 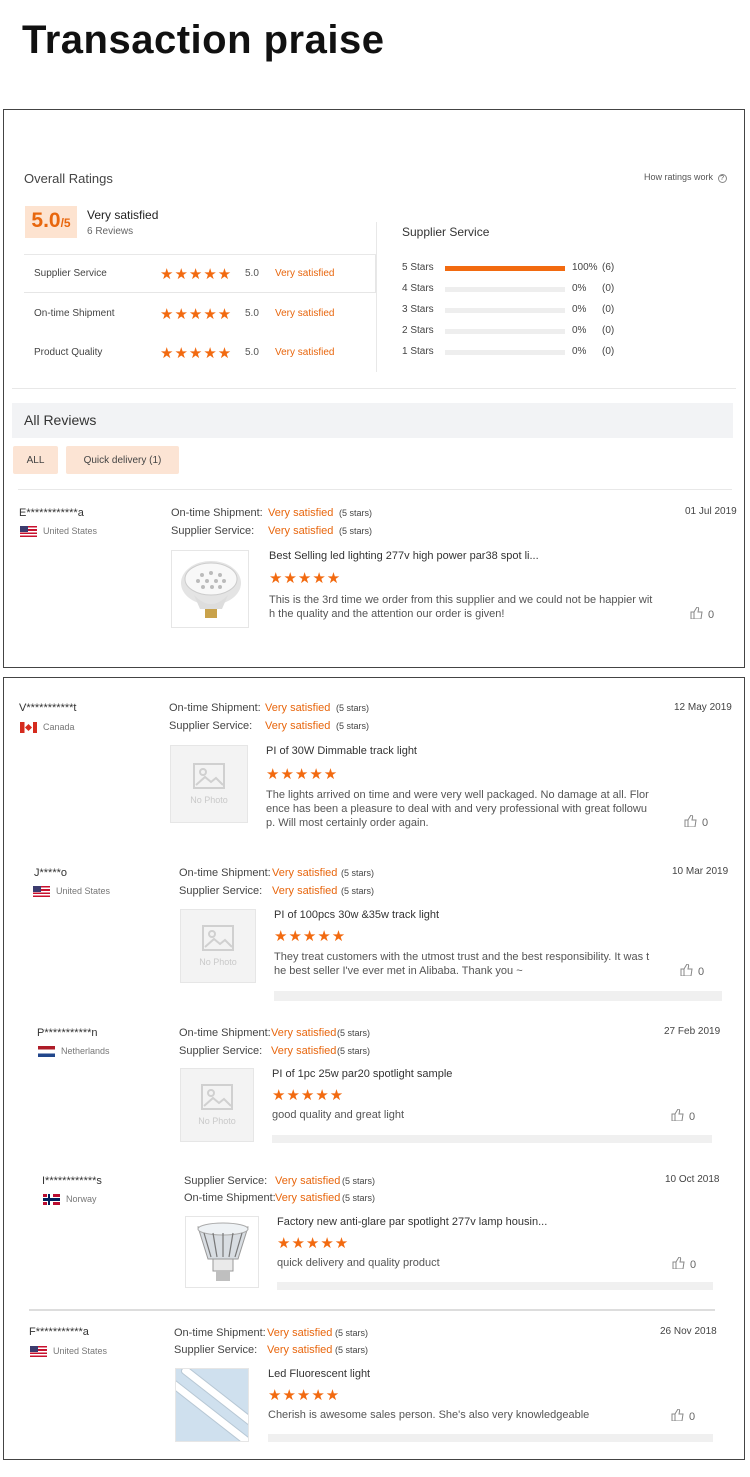 I want to click on how-ratings-work-link: How ratings work ?, so click(x=685, y=177).